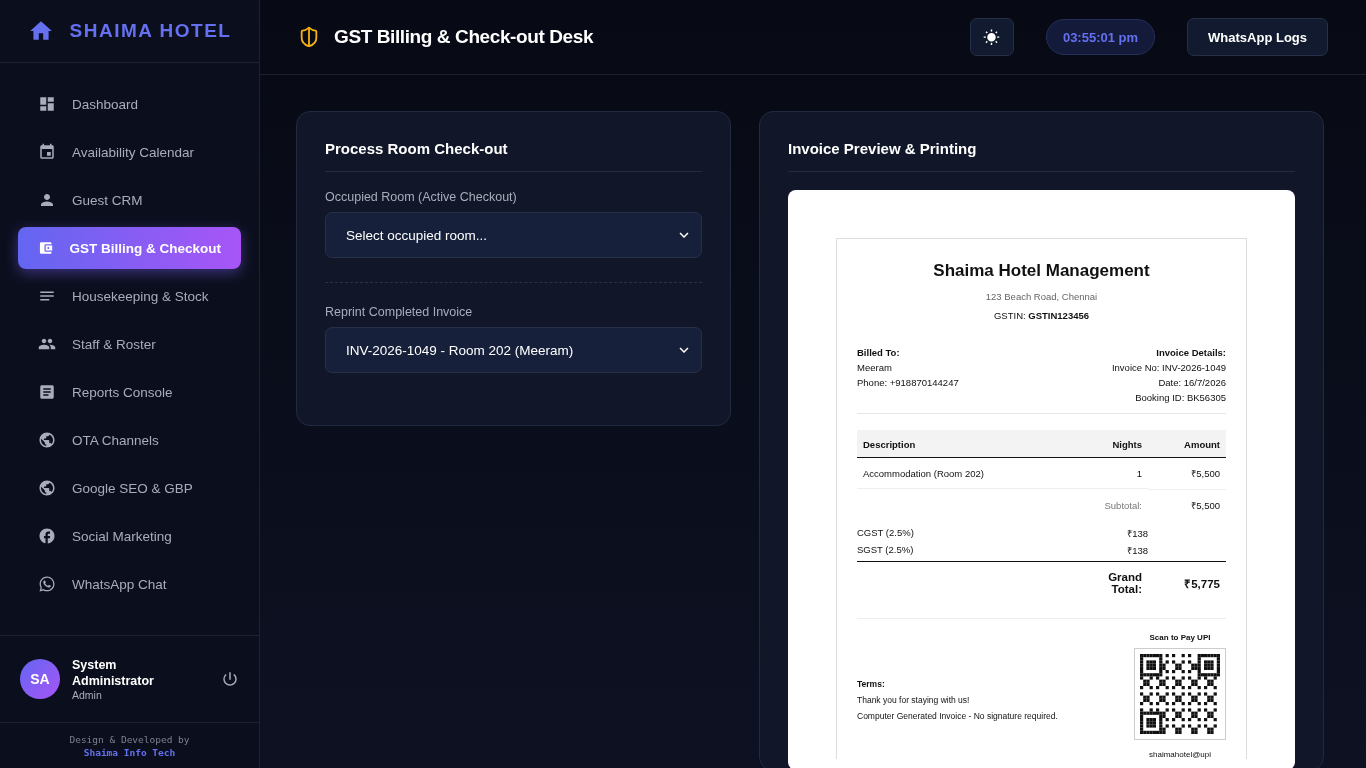 This screenshot has width=1366, height=768. I want to click on table-cell: Accommodation (Room 202), so click(967, 474).